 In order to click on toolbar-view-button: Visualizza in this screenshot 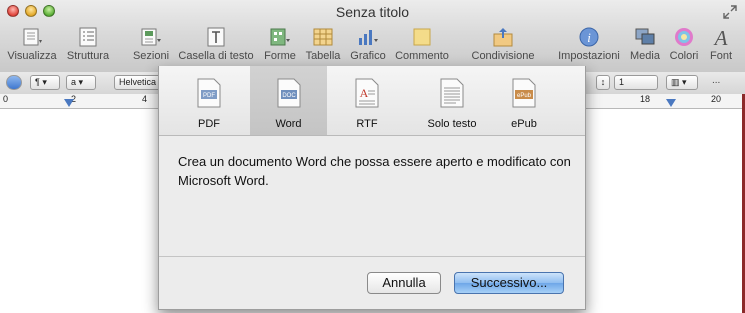, I will do `click(32, 44)`.